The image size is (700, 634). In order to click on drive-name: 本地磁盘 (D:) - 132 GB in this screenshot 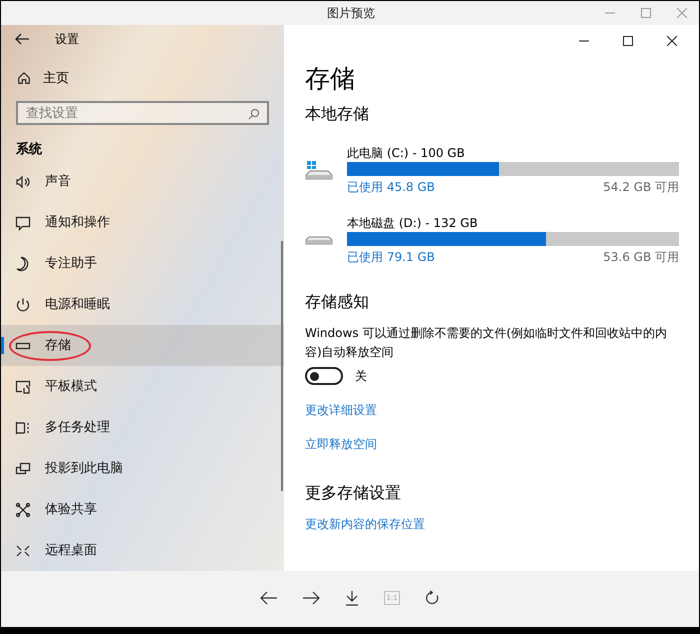, I will do `click(413, 223)`.